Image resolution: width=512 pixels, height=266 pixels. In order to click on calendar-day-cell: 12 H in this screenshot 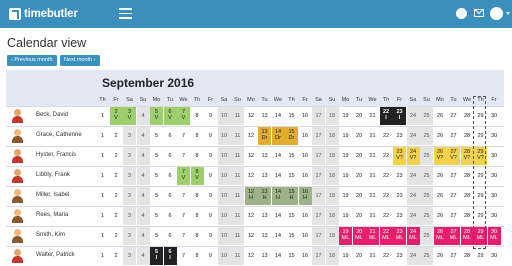, I will do `click(251, 196)`.